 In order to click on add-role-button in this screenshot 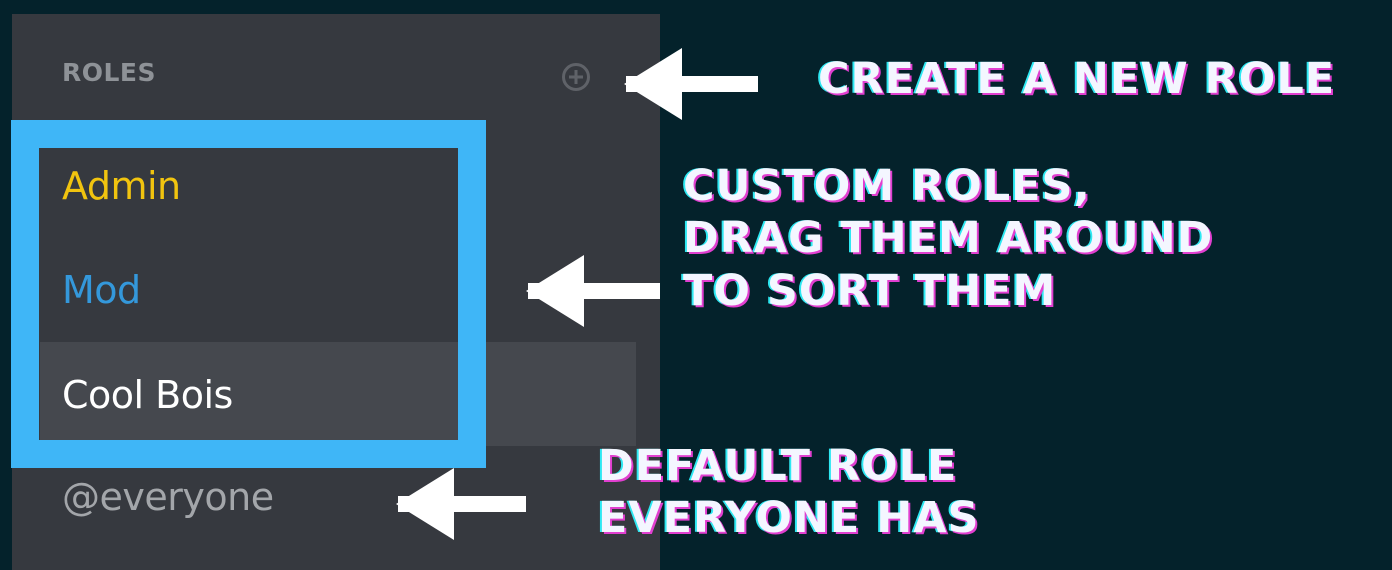, I will do `click(576, 77)`.